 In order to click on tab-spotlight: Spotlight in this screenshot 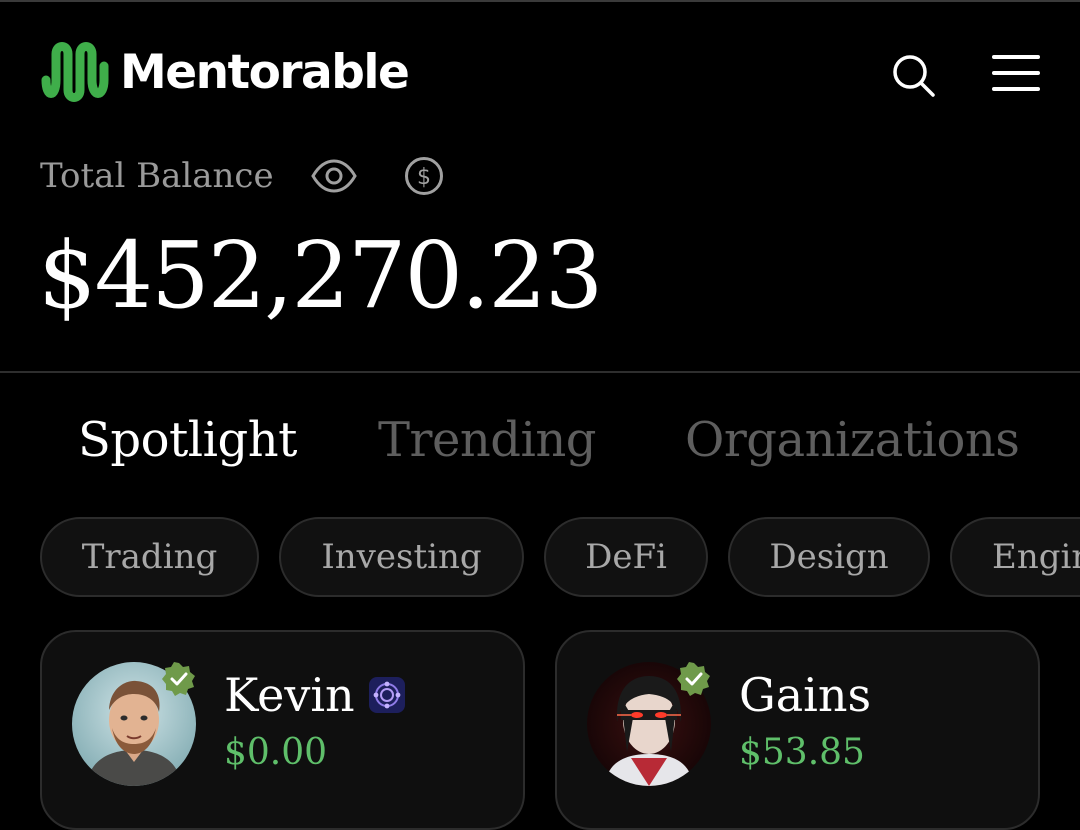, I will do `click(187, 440)`.